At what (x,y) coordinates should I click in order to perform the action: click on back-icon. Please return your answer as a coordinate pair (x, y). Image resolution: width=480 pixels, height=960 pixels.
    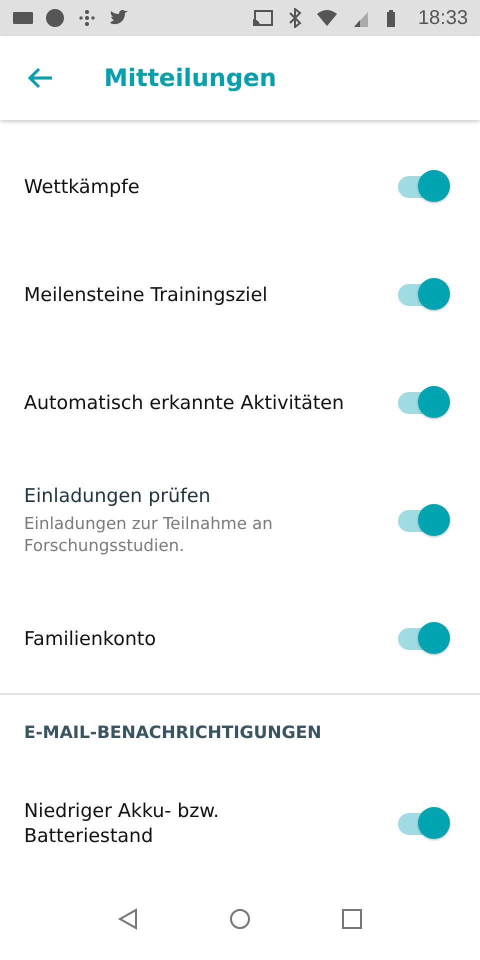
    Looking at the image, I should click on (128, 919).